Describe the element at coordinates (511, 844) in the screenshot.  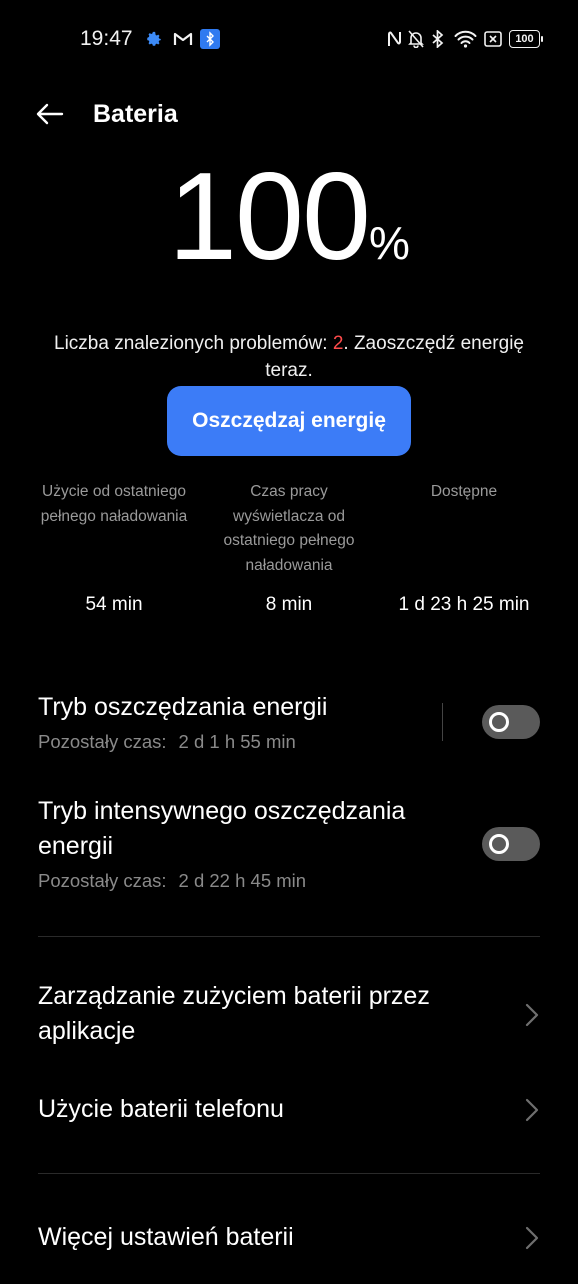
I see `ultra-power-saving-toggle` at that location.